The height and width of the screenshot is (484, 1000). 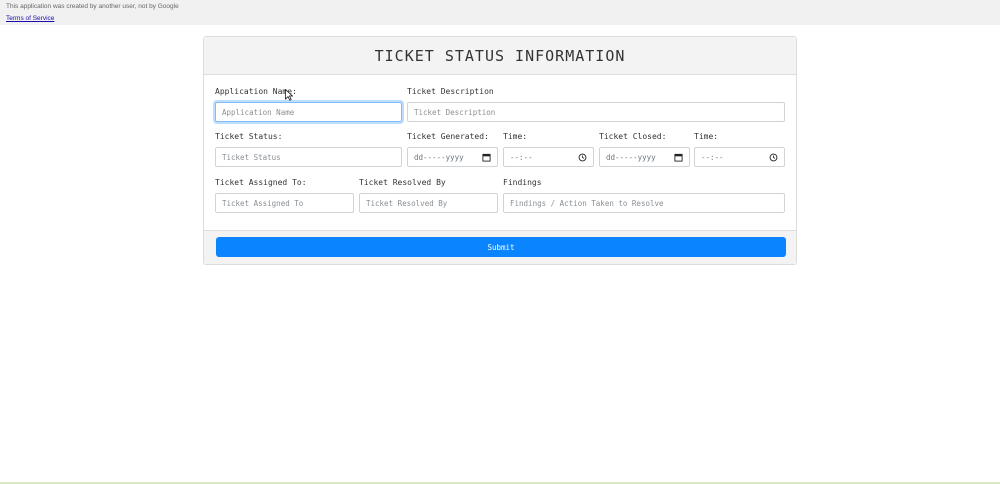 What do you see at coordinates (501, 247) in the screenshot?
I see `submit-button: Submit` at bounding box center [501, 247].